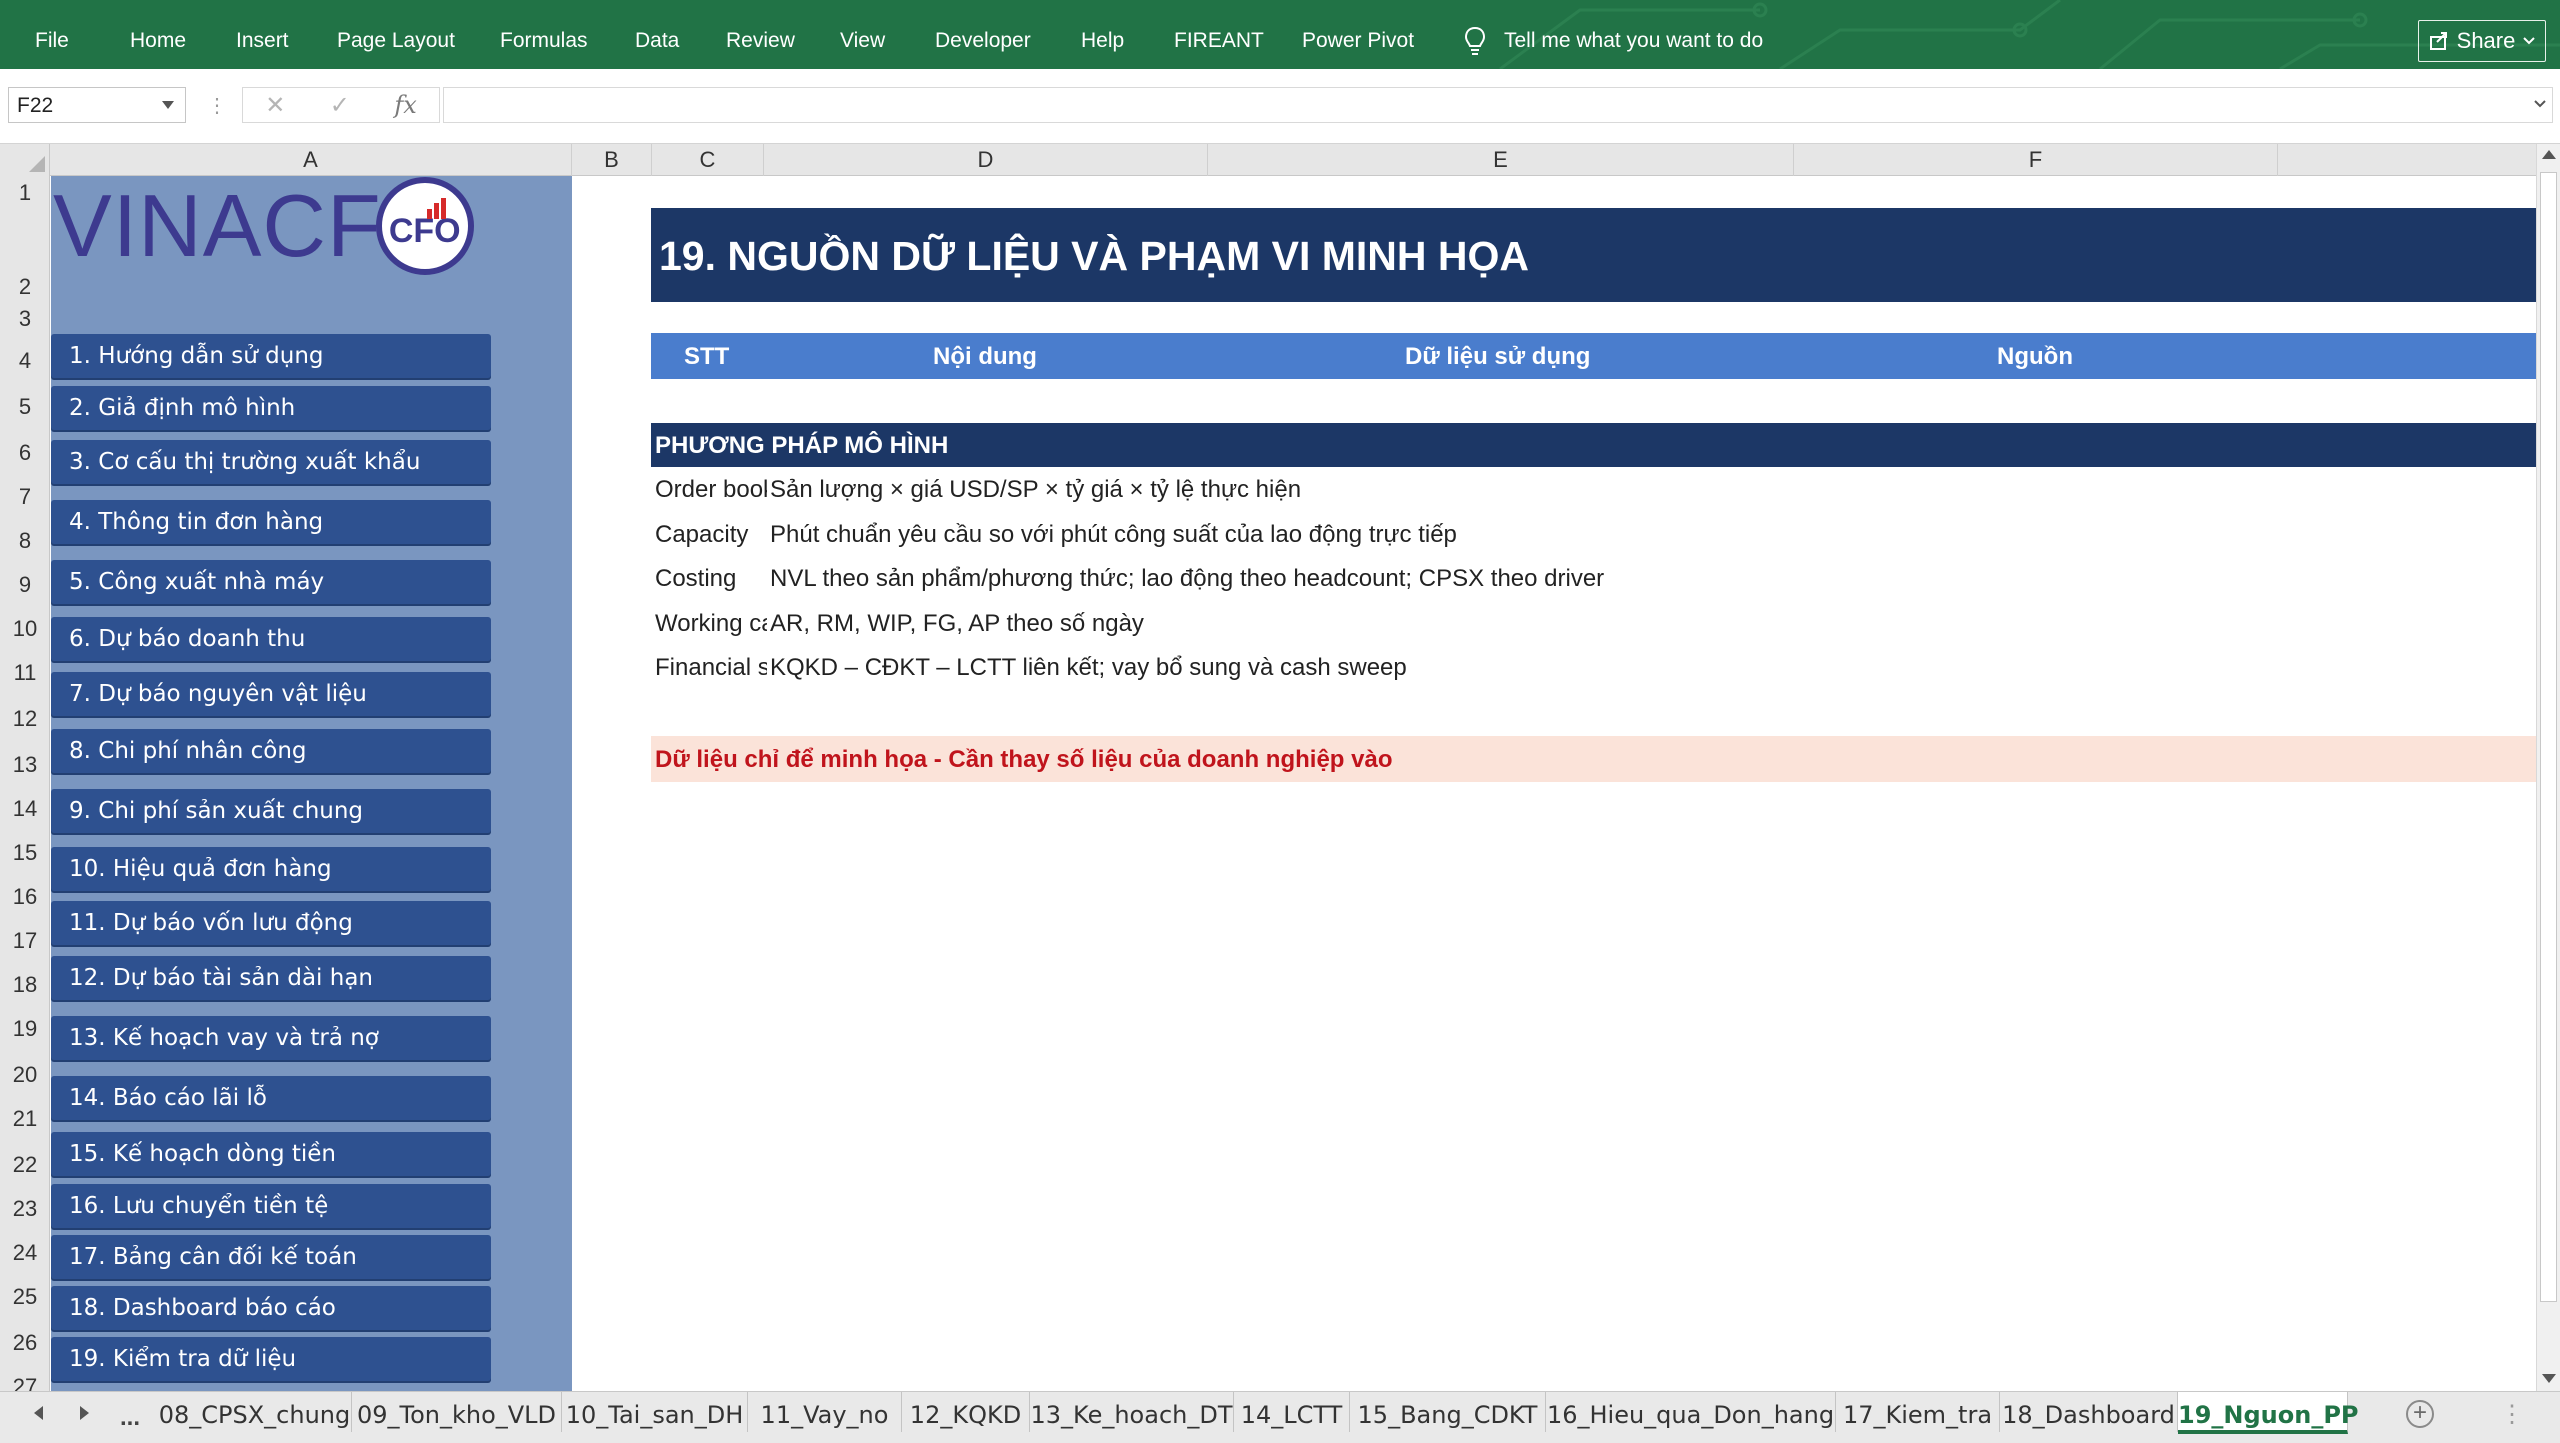  What do you see at coordinates (24, 453) in the screenshot?
I see `row-header: 6` at bounding box center [24, 453].